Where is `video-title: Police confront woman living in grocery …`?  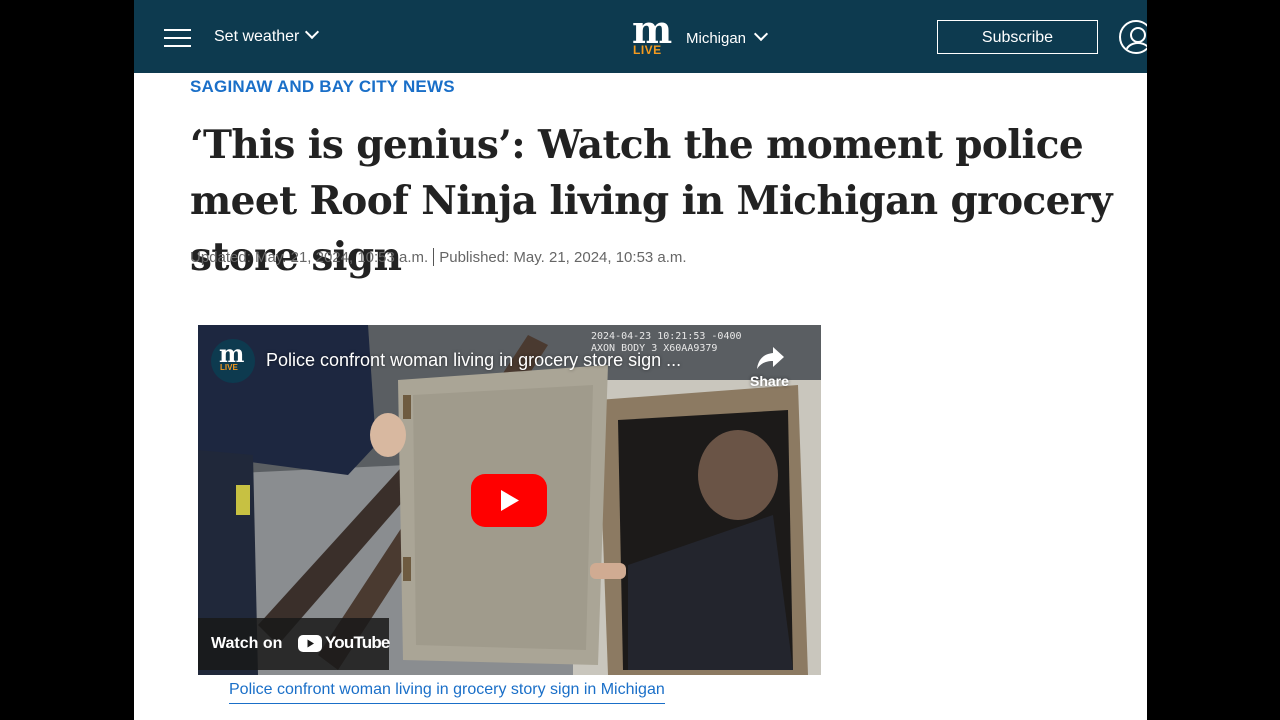
video-title: Police confront woman living in grocery … is located at coordinates (473, 360).